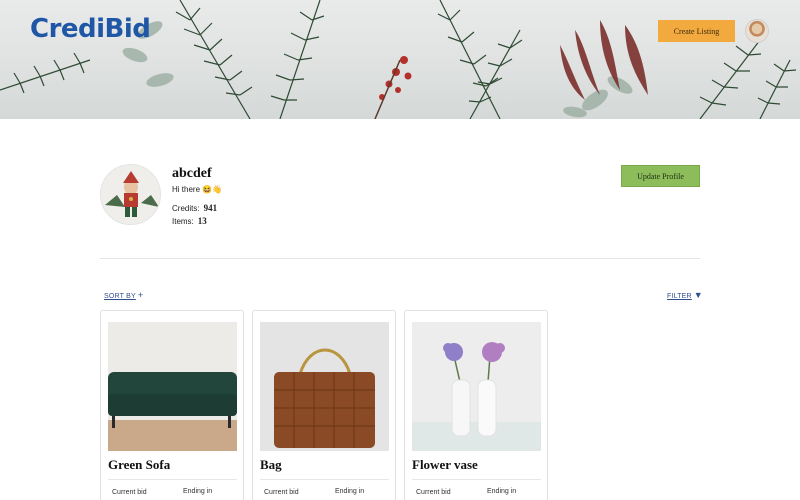 The height and width of the screenshot is (500, 800). I want to click on sort-by-link: SORT BY +, so click(123, 295).